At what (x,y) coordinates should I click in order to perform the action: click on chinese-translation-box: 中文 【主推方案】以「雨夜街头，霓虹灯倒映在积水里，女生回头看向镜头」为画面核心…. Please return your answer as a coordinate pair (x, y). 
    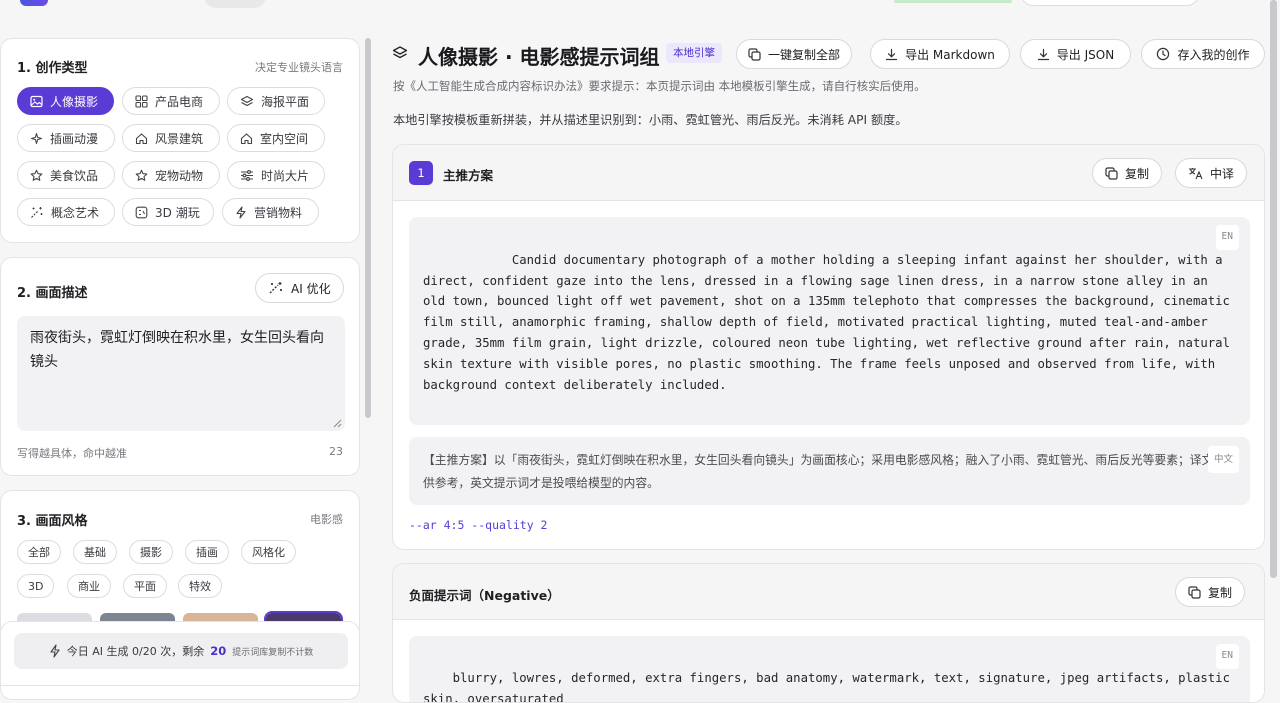
    Looking at the image, I should click on (829, 471).